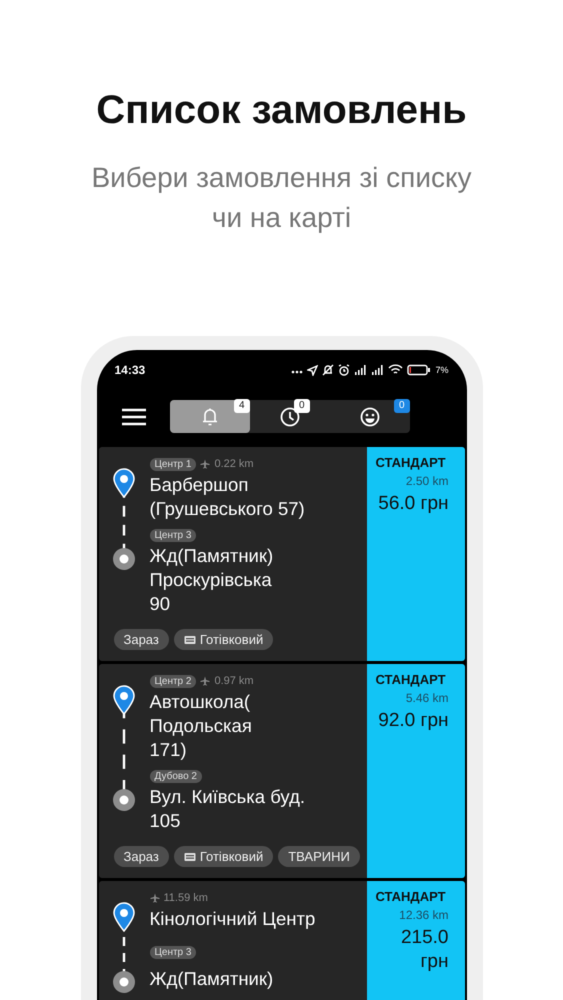  I want to click on order-card: Центр 2 0.97 km Автошкола( Подольская 171) Дубово 2 Вул. Київська буд. 105 Зараз Готівковий ТВАРИНИ СТАНДАРТ 5.46 km 92.0 грн, so click(281, 771).